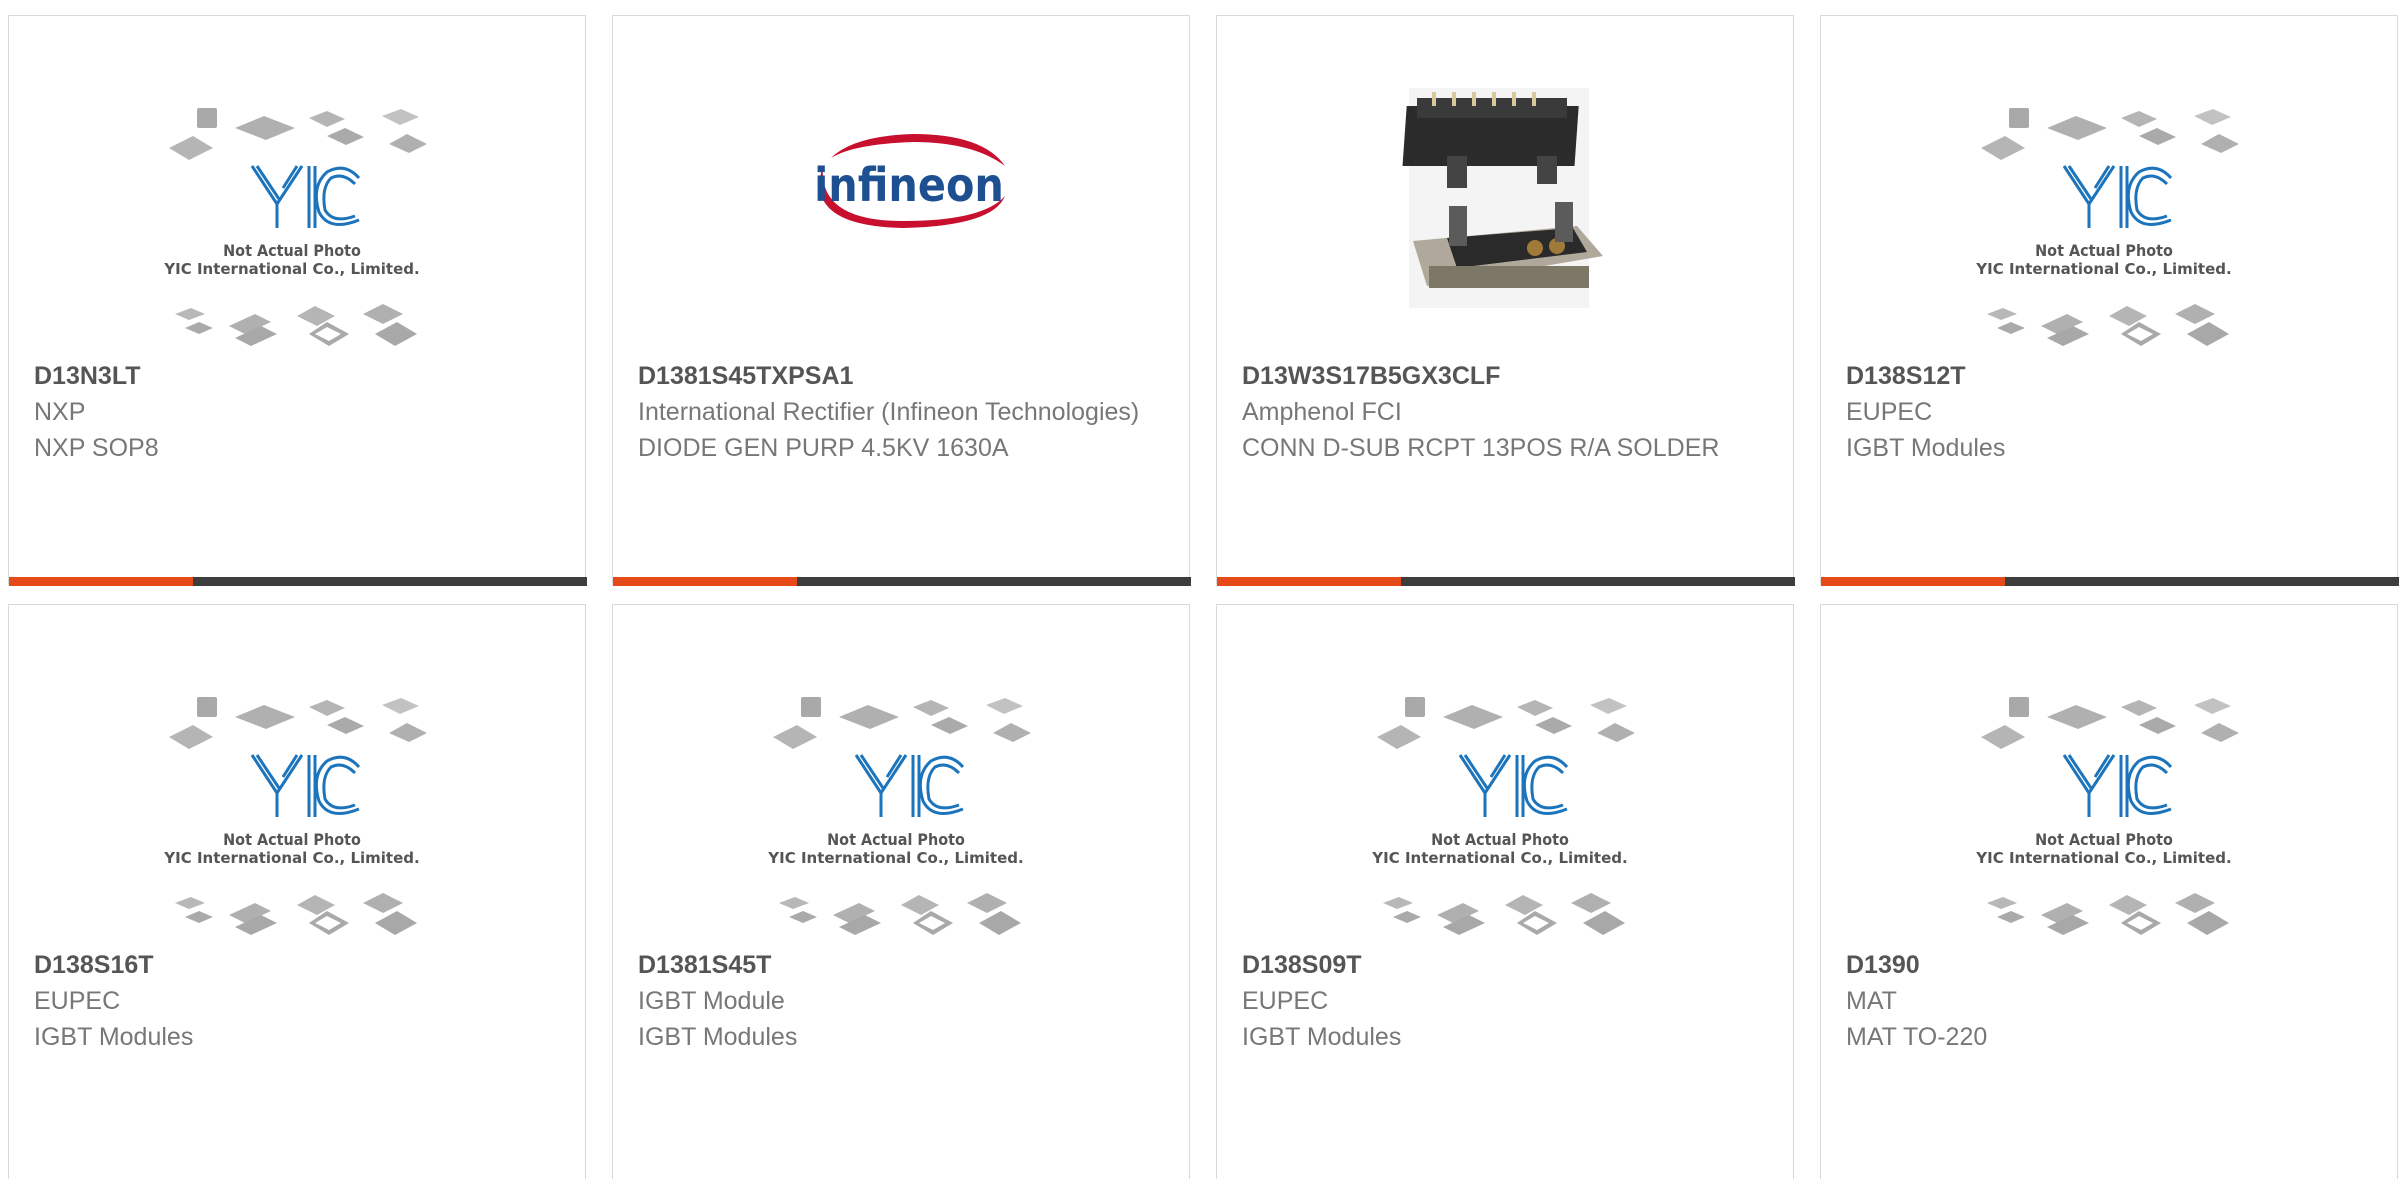 This screenshot has width=2400, height=1179. I want to click on product-thumbnail: infineon, so click(901, 186).